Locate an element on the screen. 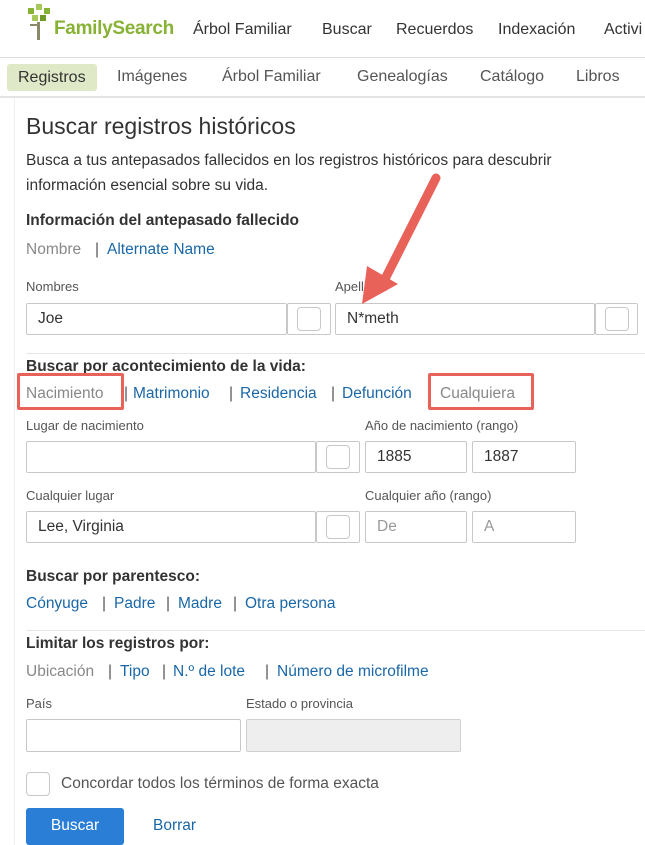  anyplace-input: Lee, Virginia is located at coordinates (171, 527).